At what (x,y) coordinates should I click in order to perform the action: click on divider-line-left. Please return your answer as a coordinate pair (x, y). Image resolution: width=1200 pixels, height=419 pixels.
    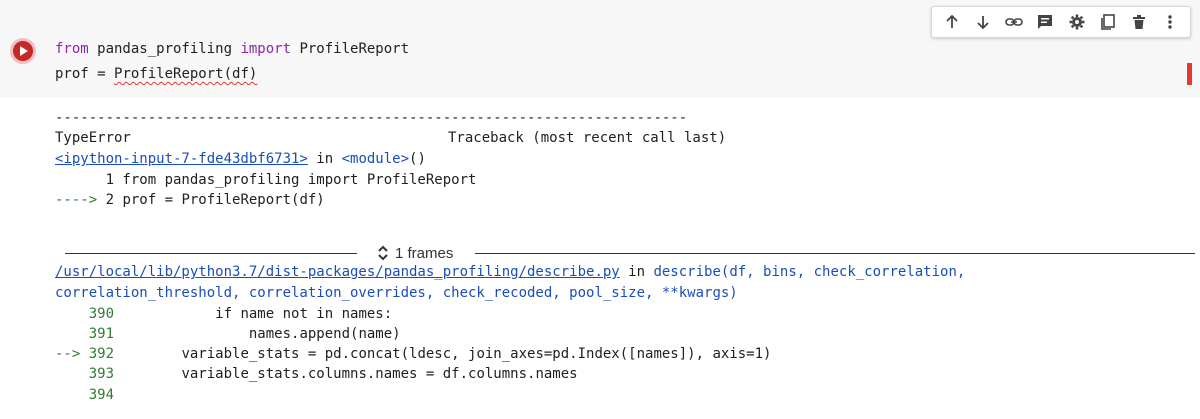
    Looking at the image, I should click on (211, 253).